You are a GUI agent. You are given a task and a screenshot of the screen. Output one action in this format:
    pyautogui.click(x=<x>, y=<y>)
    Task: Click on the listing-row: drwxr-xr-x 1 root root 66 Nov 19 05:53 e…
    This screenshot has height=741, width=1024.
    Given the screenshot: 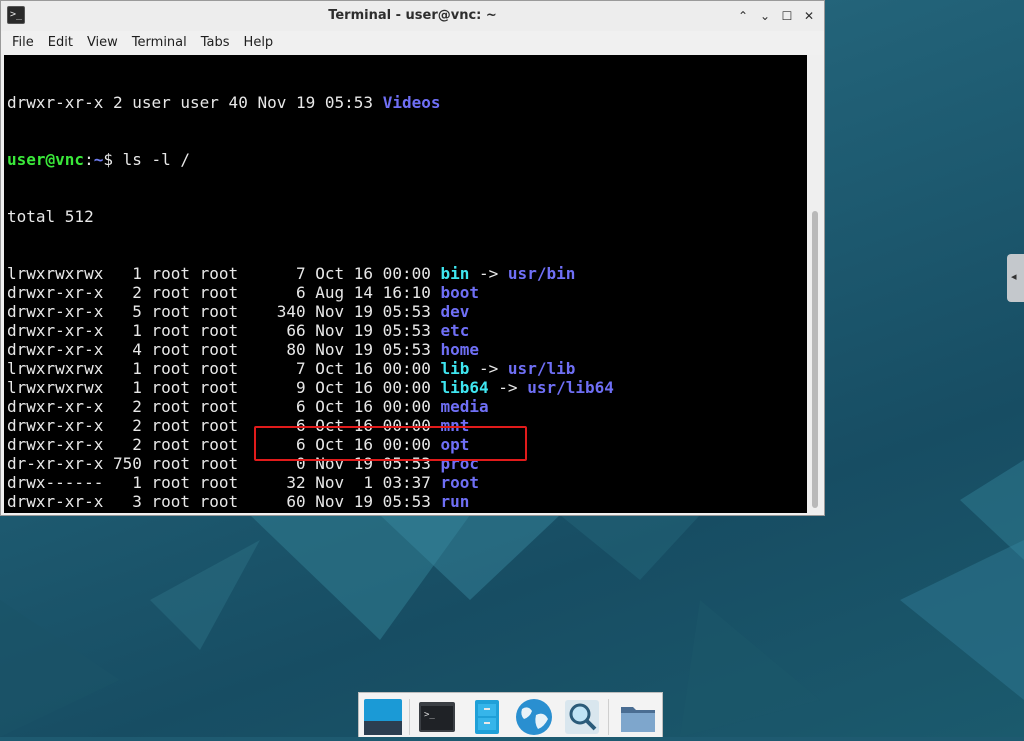 What is the action you would take?
    pyautogui.click(x=310, y=330)
    